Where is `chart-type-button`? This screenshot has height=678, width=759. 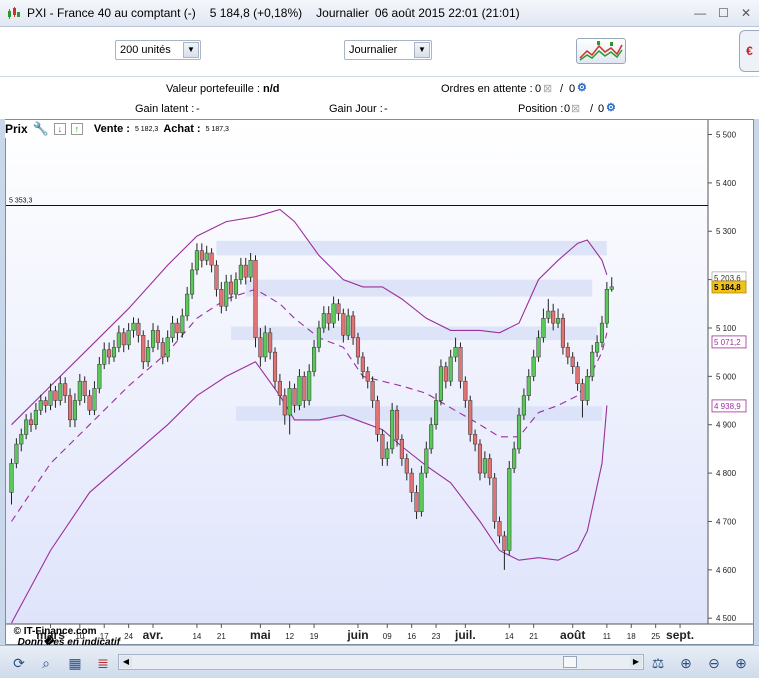
chart-type-button is located at coordinates (601, 51).